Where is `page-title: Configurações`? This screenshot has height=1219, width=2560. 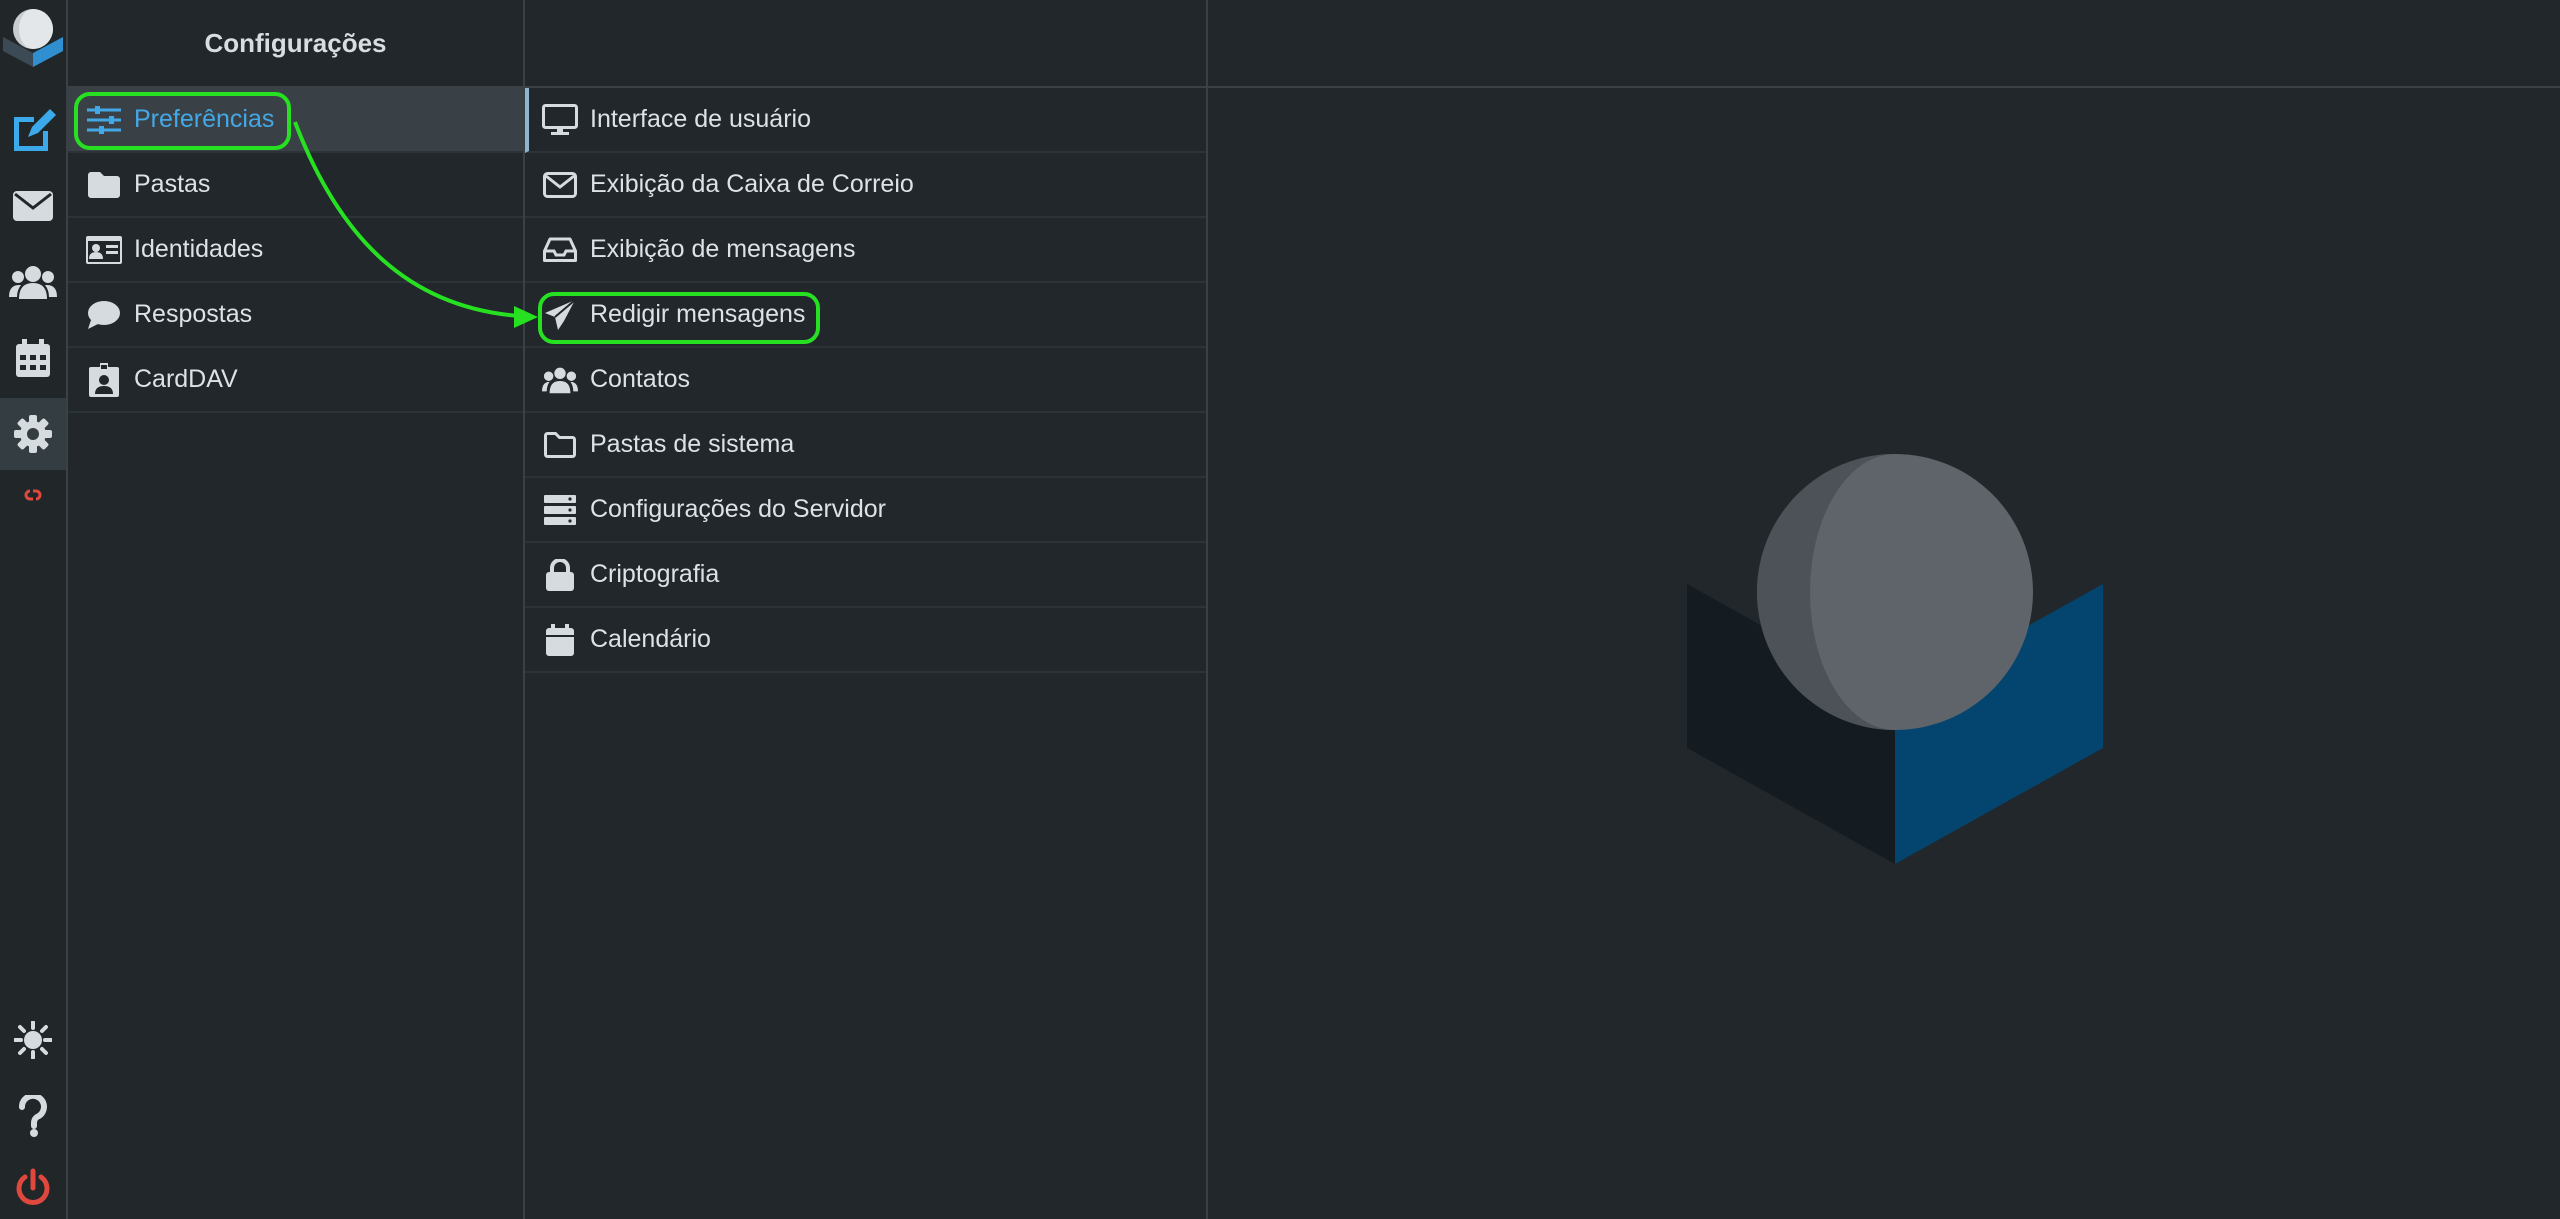 page-title: Configurações is located at coordinates (295, 42).